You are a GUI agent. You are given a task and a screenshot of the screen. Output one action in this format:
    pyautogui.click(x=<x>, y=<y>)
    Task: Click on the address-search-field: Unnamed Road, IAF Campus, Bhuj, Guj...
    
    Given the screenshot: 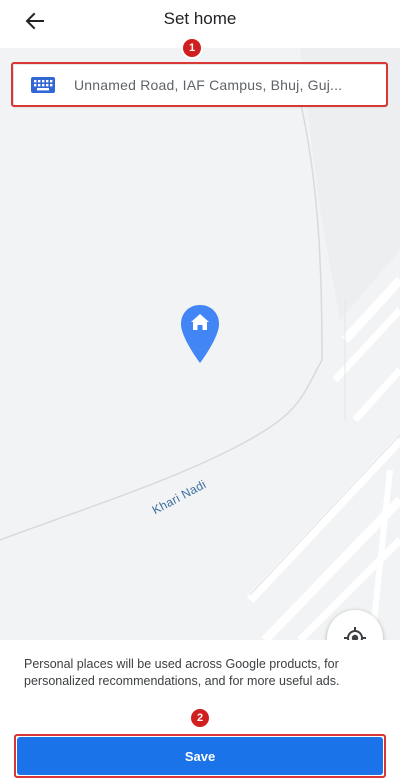 What is the action you would take?
    pyautogui.click(x=200, y=85)
    